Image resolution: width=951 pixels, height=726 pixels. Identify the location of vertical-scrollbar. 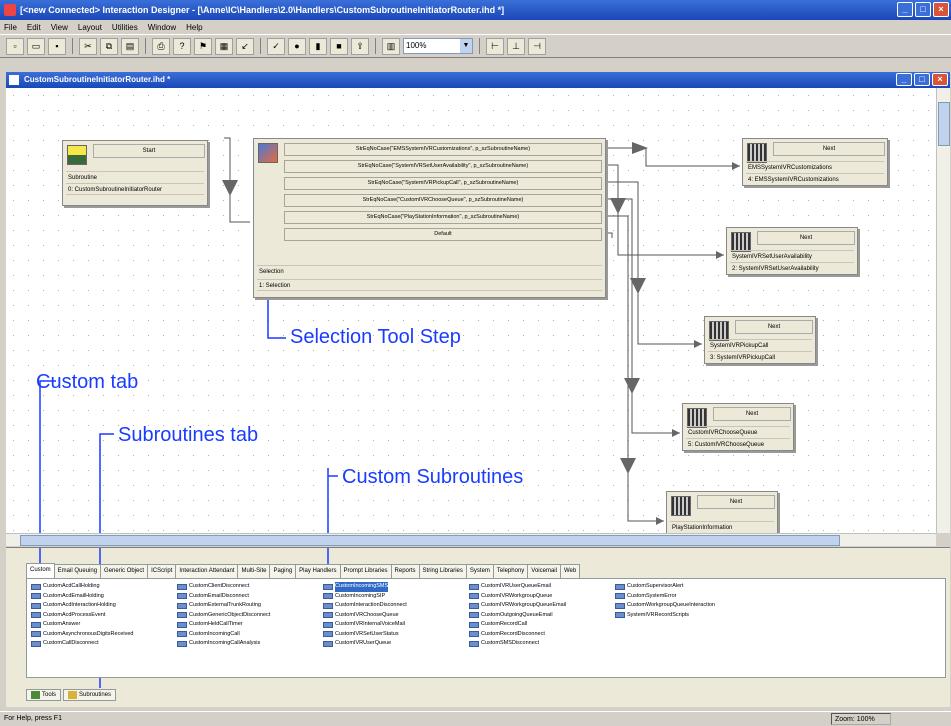
(943, 310).